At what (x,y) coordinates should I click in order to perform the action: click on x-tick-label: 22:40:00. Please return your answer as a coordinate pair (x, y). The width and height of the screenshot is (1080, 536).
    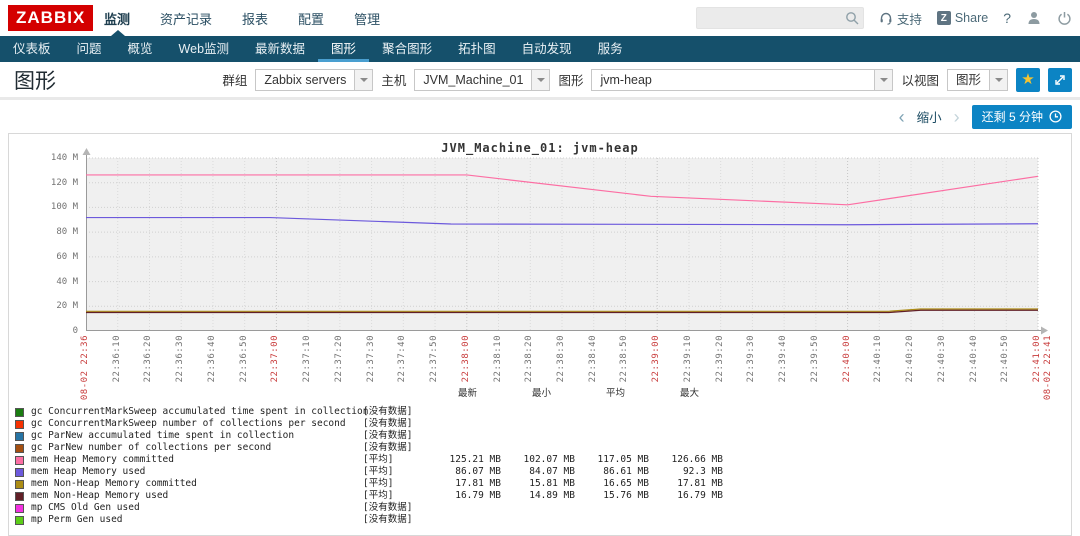
    Looking at the image, I should click on (846, 359).